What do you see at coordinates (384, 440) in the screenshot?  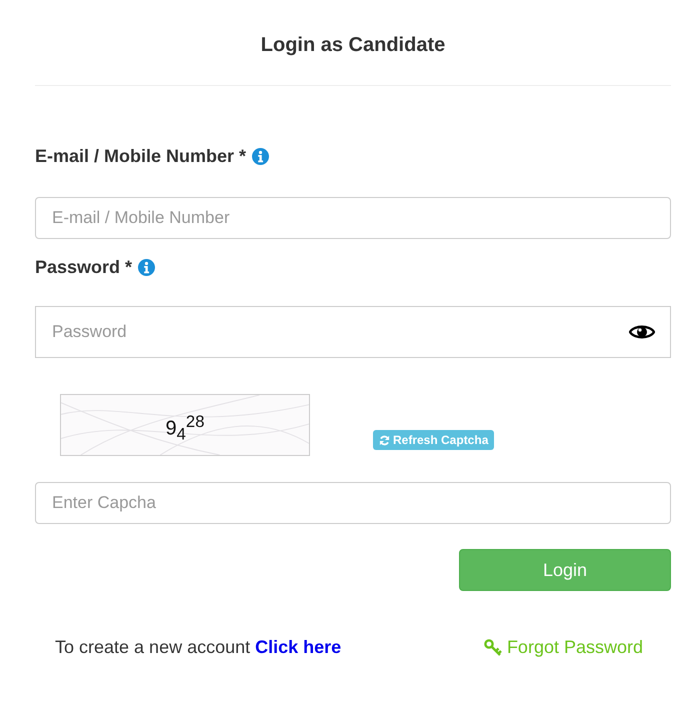 I see `refresh-icon` at bounding box center [384, 440].